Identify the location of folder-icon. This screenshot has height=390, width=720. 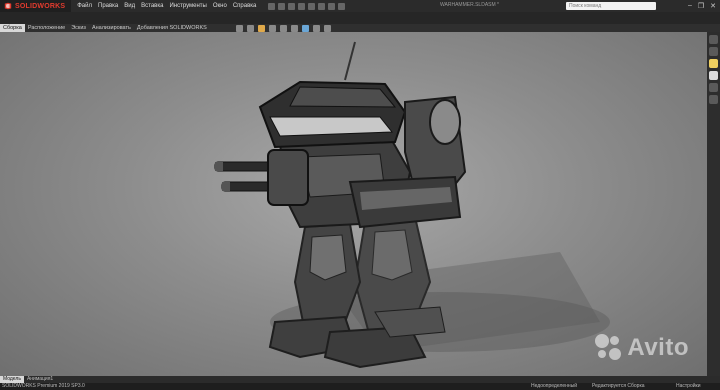
(713, 63).